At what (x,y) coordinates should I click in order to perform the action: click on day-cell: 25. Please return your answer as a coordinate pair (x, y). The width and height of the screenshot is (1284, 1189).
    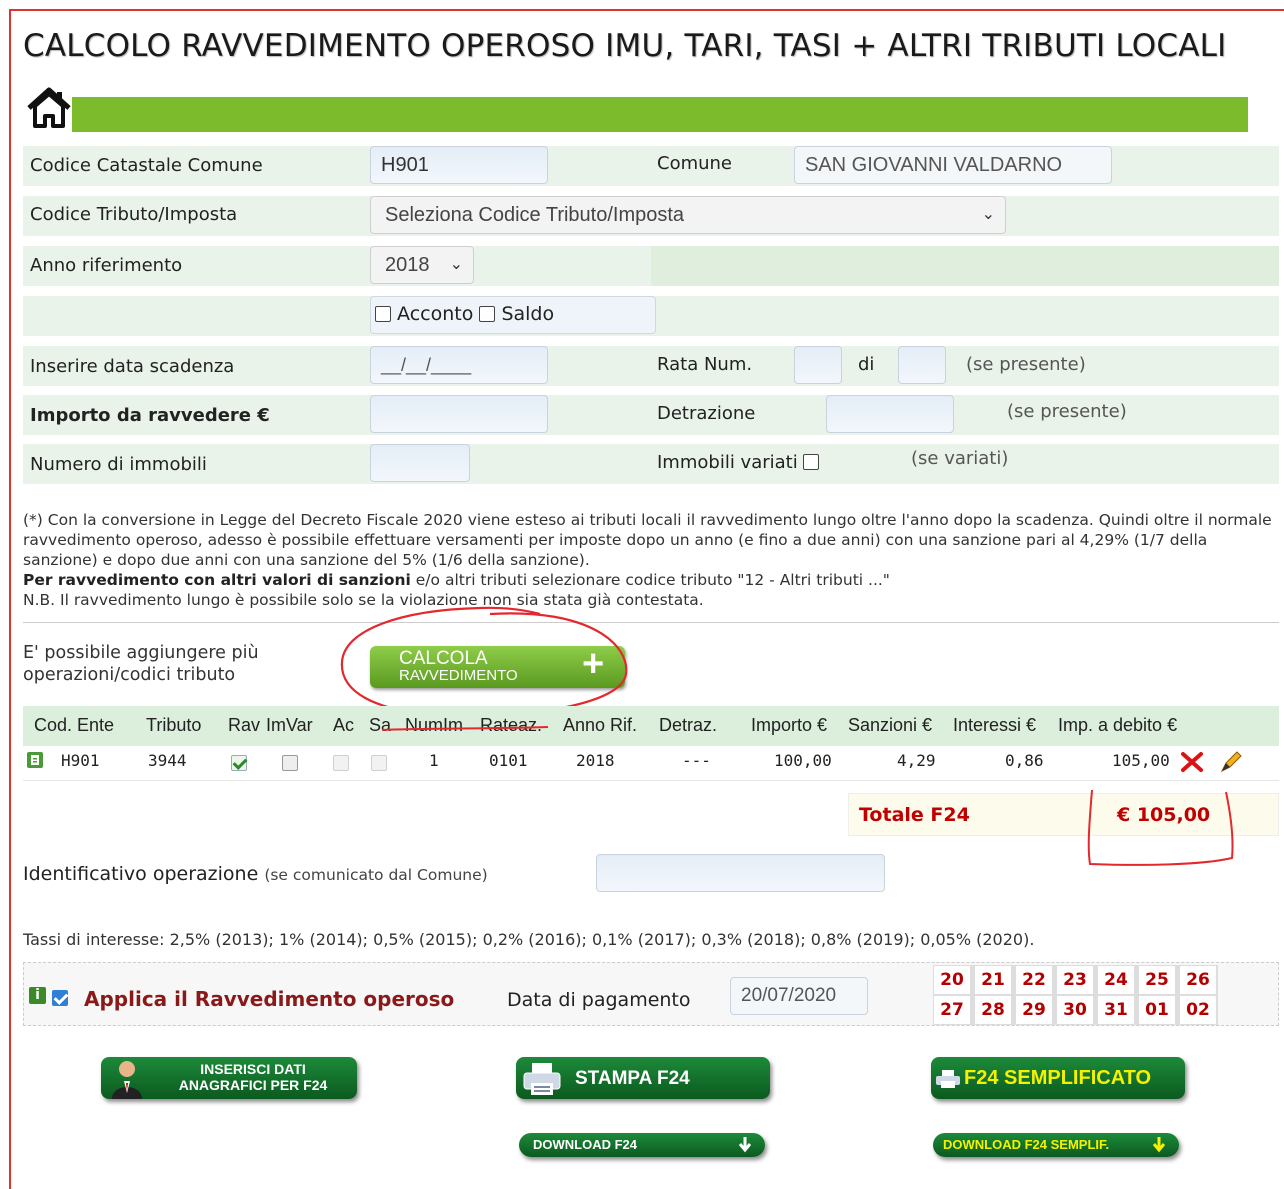
    Looking at the image, I should click on (1157, 980).